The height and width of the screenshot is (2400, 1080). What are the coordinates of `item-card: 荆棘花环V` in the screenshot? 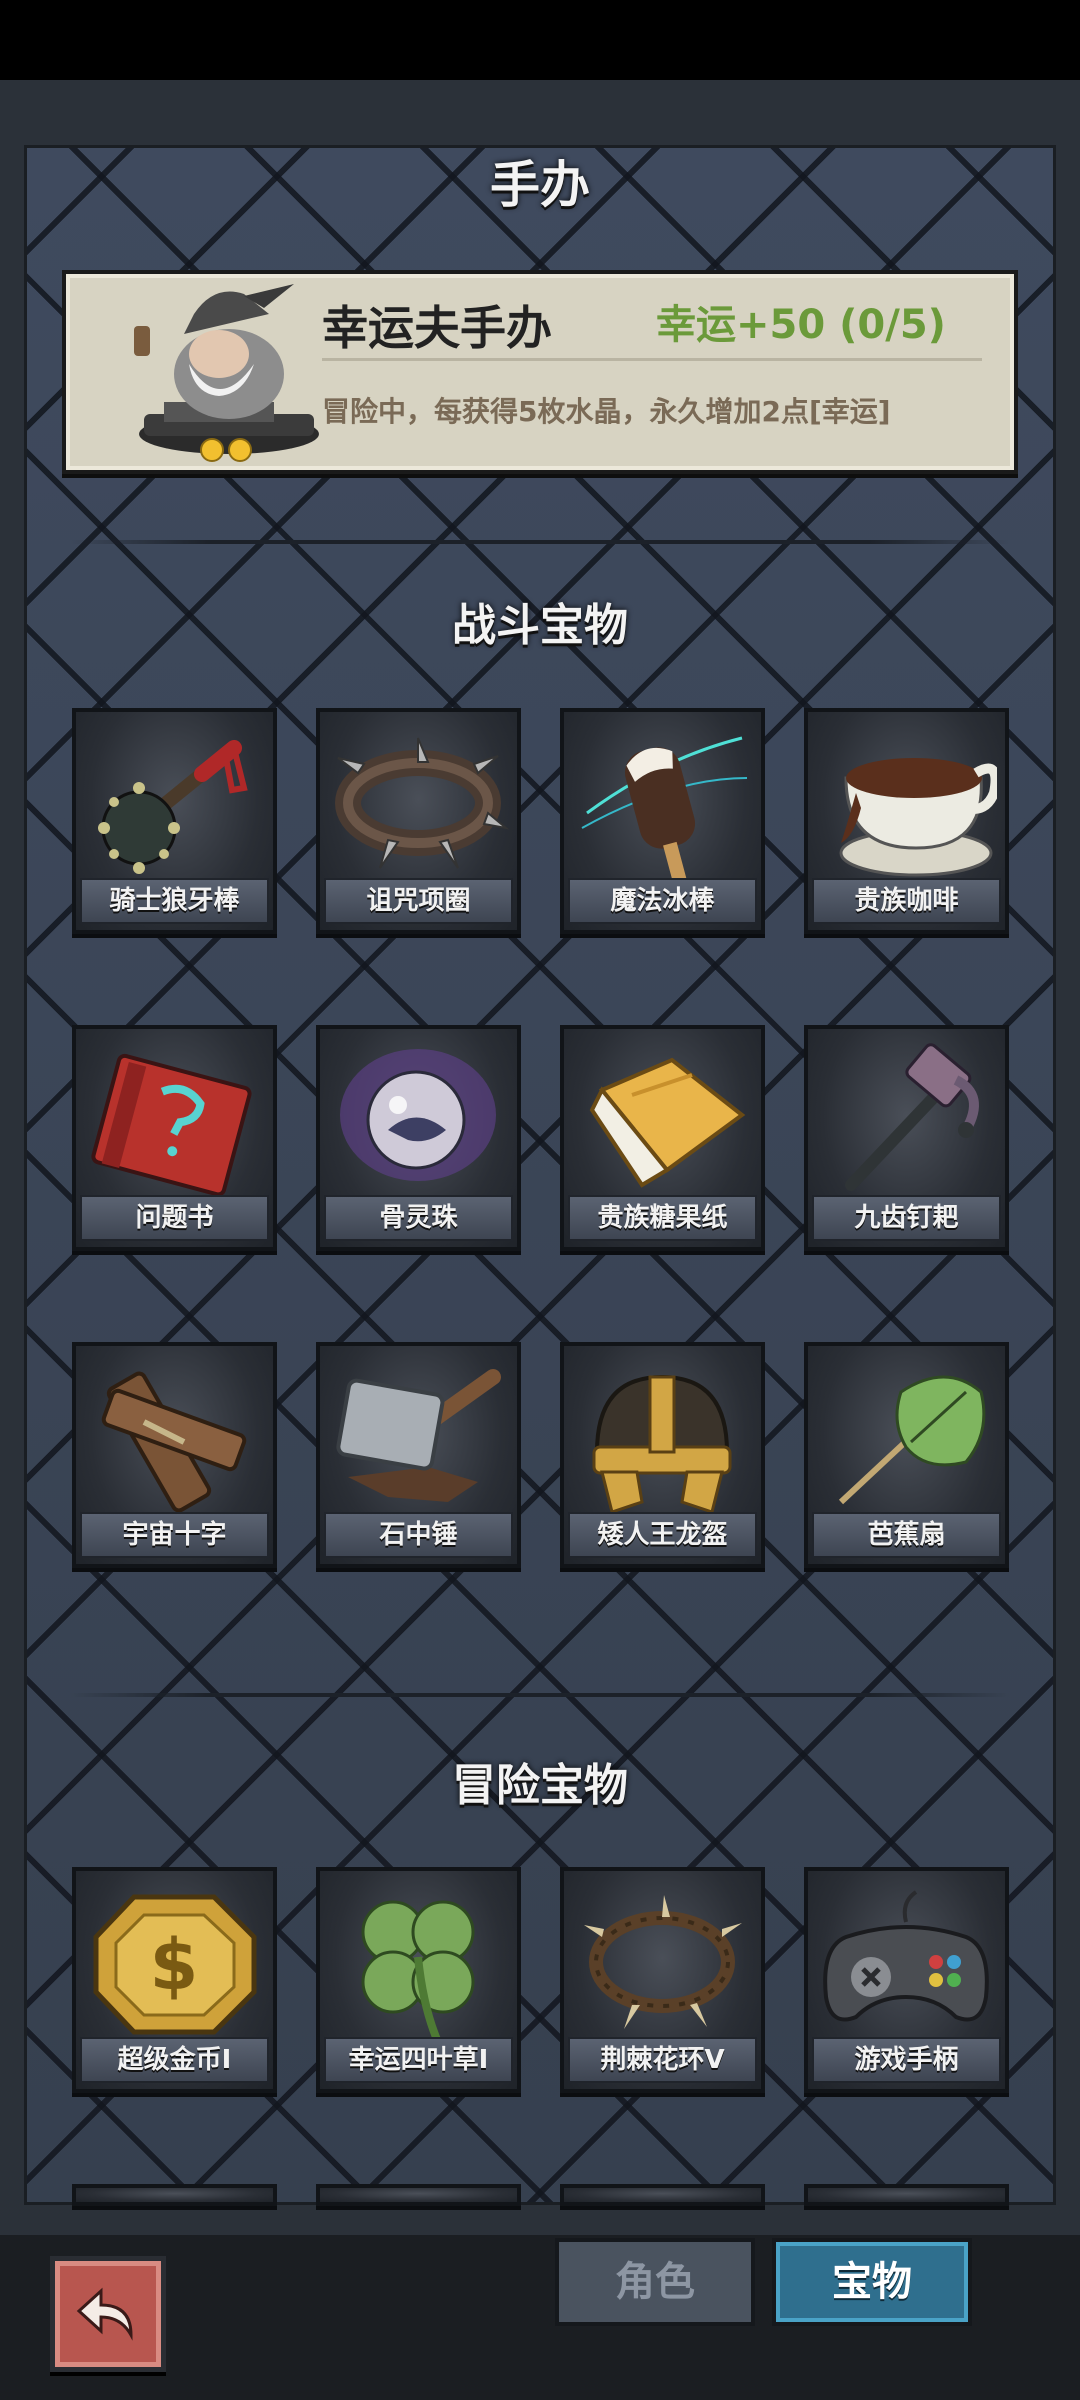 It's located at (662, 1980).